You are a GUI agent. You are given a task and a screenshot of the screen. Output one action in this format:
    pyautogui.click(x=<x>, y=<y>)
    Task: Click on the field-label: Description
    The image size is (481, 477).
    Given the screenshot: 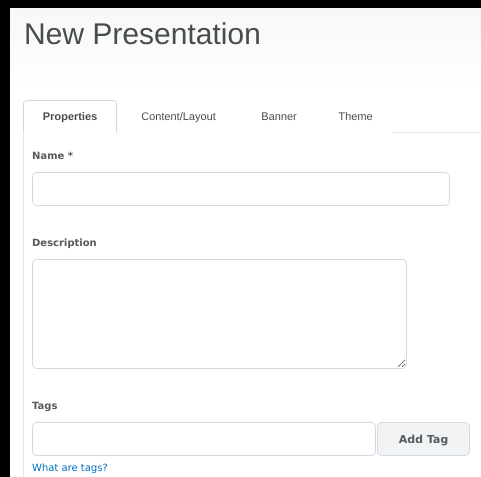 What is the action you would take?
    pyautogui.click(x=65, y=243)
    